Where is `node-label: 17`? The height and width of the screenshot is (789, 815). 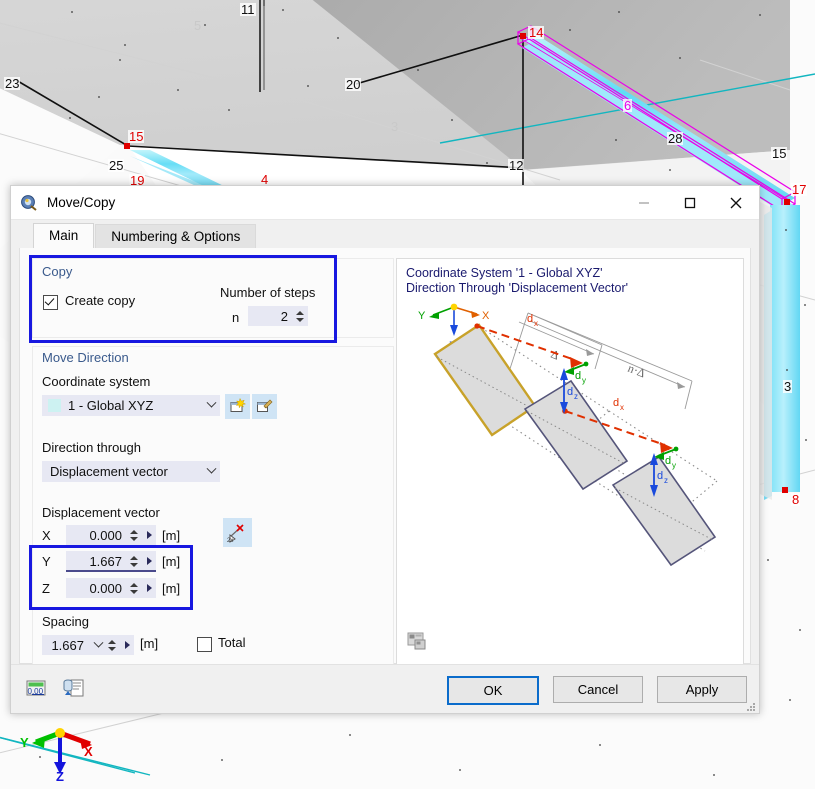 node-label: 17 is located at coordinates (799, 189).